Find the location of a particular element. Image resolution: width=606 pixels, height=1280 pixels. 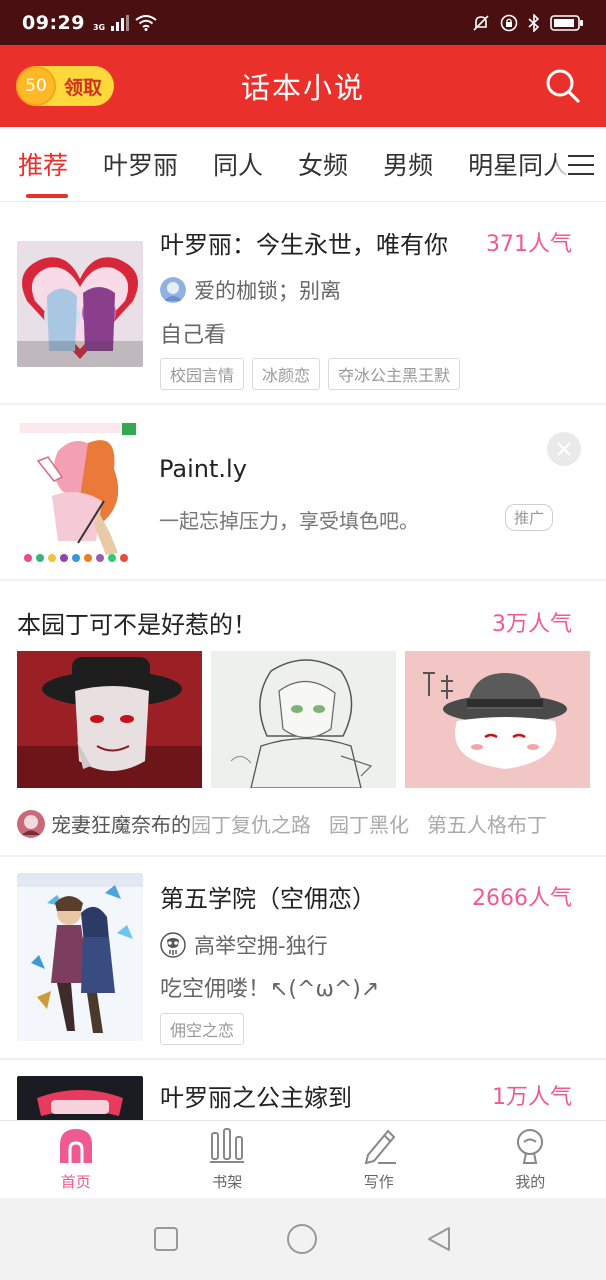

back-icon is located at coordinates (439, 1239).